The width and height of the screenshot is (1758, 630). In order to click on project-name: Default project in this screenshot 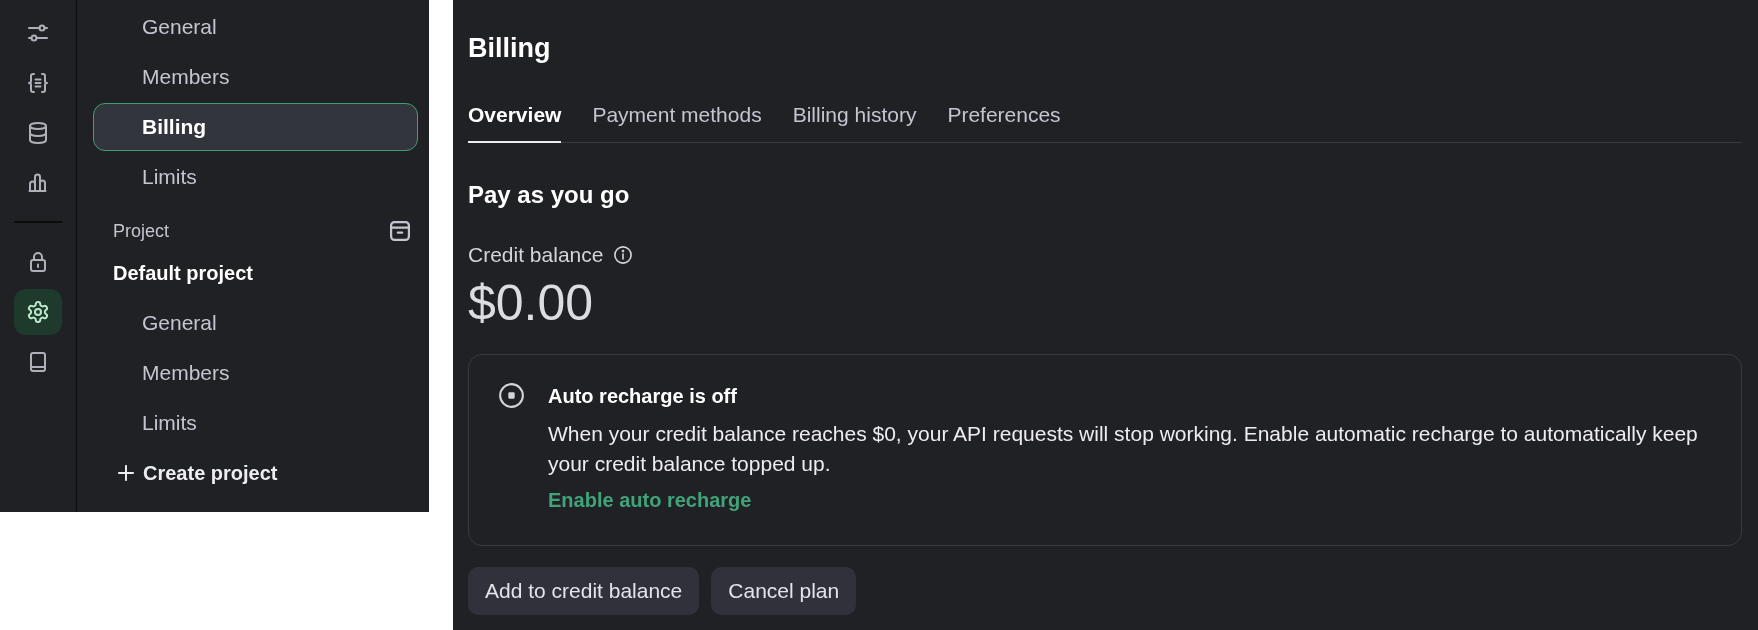, I will do `click(183, 273)`.